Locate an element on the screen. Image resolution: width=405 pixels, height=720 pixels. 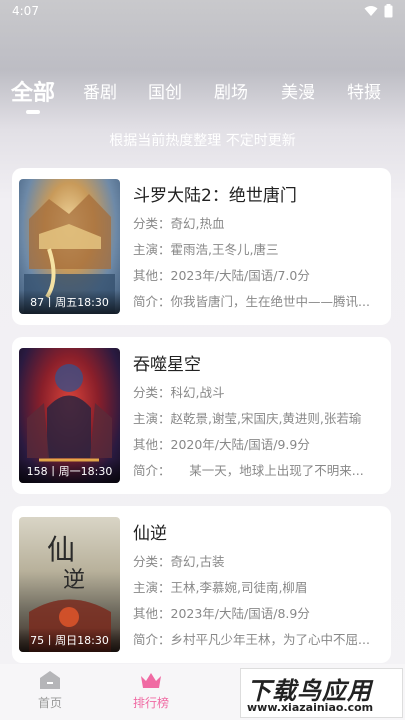
tab-guochuang: 国创 is located at coordinates (165, 90).